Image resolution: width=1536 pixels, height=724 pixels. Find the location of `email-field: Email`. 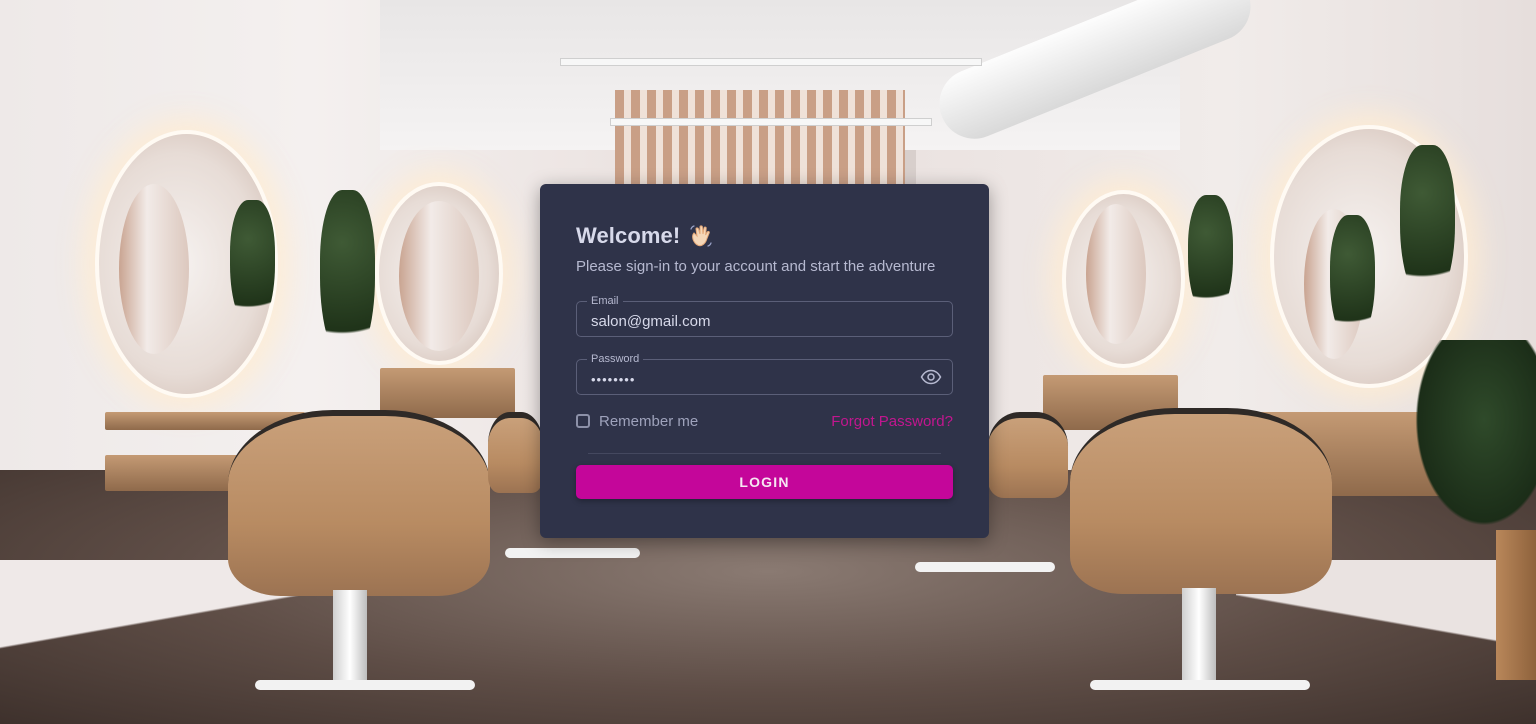

email-field: Email is located at coordinates (764, 315).